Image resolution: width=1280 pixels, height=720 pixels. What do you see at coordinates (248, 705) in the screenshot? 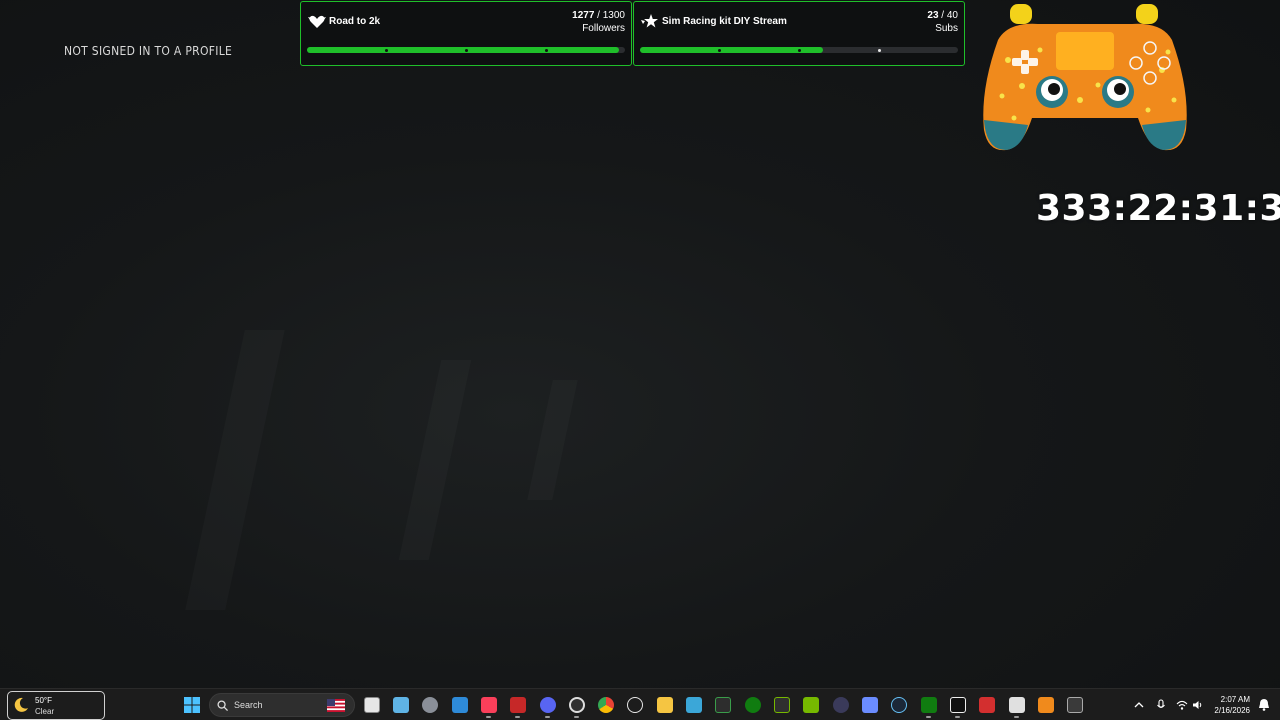
I see `search-label: Search` at bounding box center [248, 705].